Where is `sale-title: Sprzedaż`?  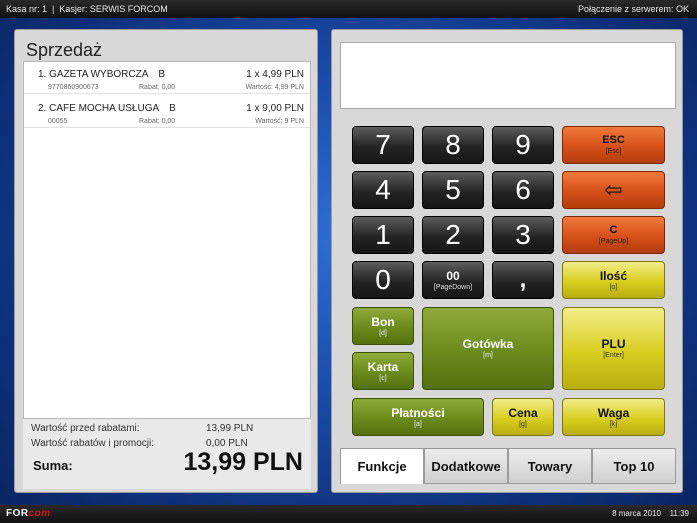 sale-title: Sprzedaż is located at coordinates (64, 50).